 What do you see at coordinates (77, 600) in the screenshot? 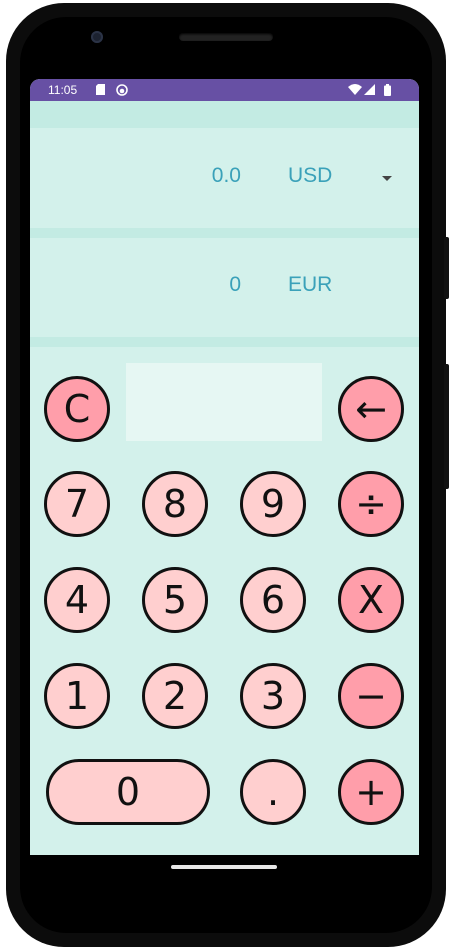
I see `digit-4-button: 4` at bounding box center [77, 600].